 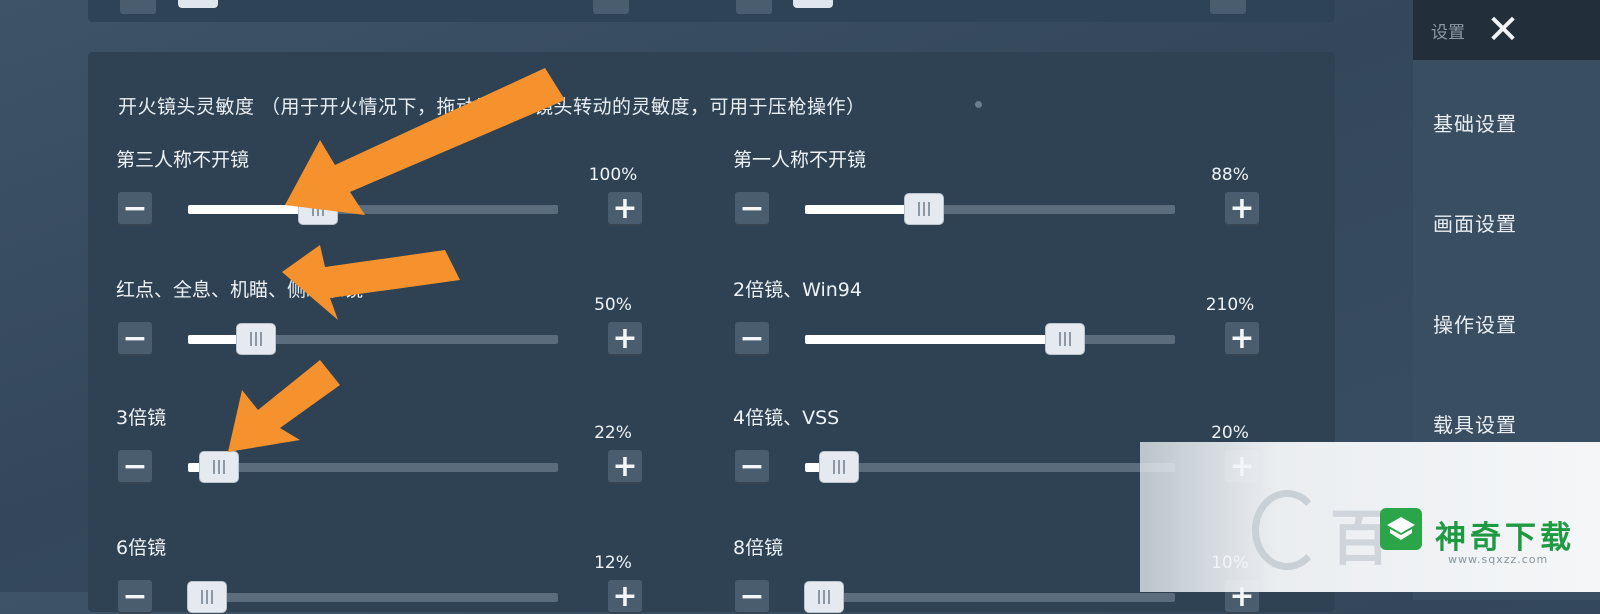 I want to click on sidebar-item-graphics: 画面设置, so click(x=1475, y=222).